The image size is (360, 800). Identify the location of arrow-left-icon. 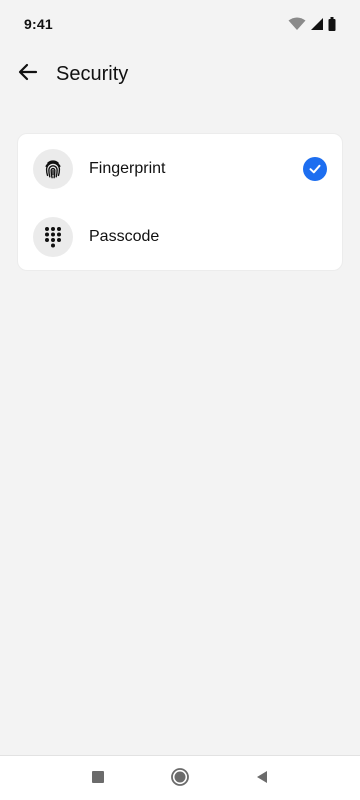
(28, 74).